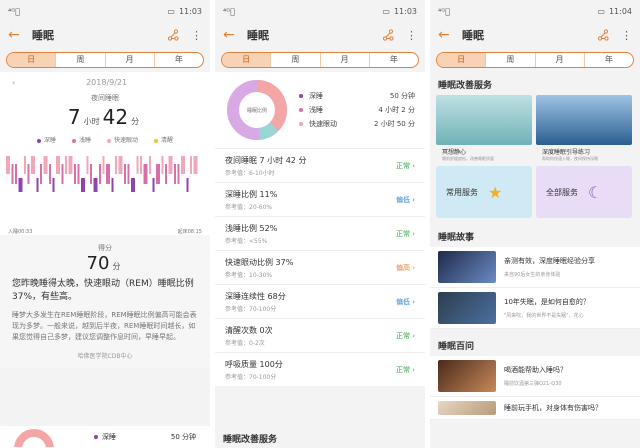 The width and height of the screenshot is (640, 448). Describe the element at coordinates (320, 369) in the screenshot. I see `metric-row: 呼吸质量 100分 参考值：70-100分 正常 ›` at that location.